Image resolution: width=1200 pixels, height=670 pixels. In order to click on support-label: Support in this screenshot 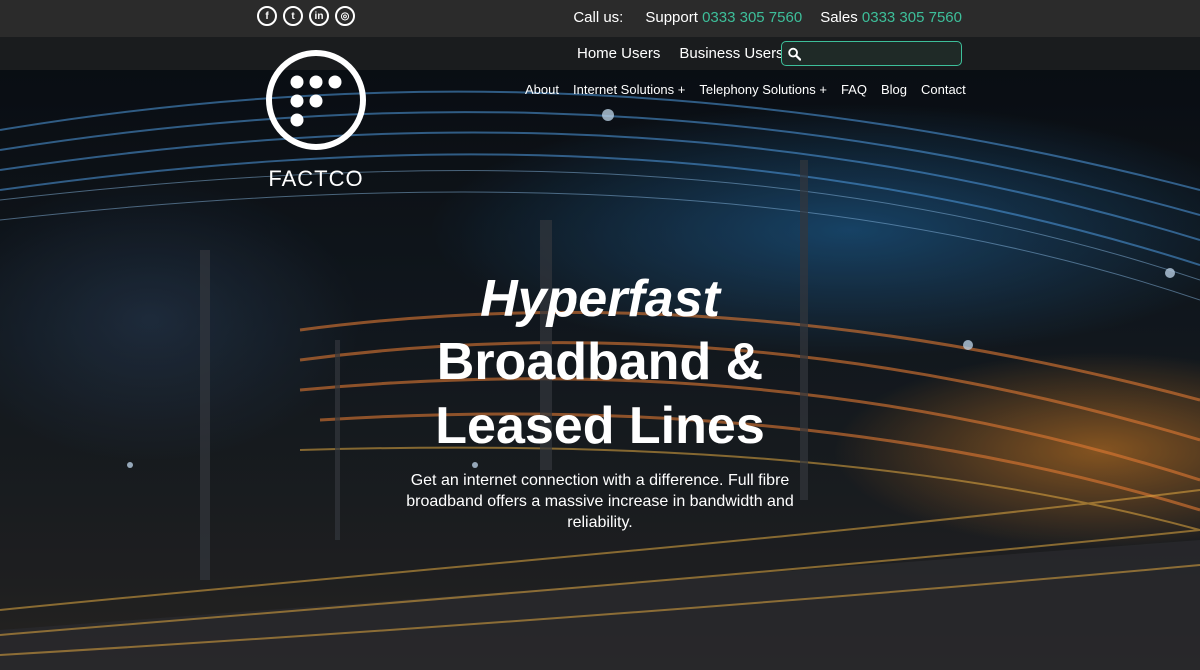, I will do `click(671, 17)`.